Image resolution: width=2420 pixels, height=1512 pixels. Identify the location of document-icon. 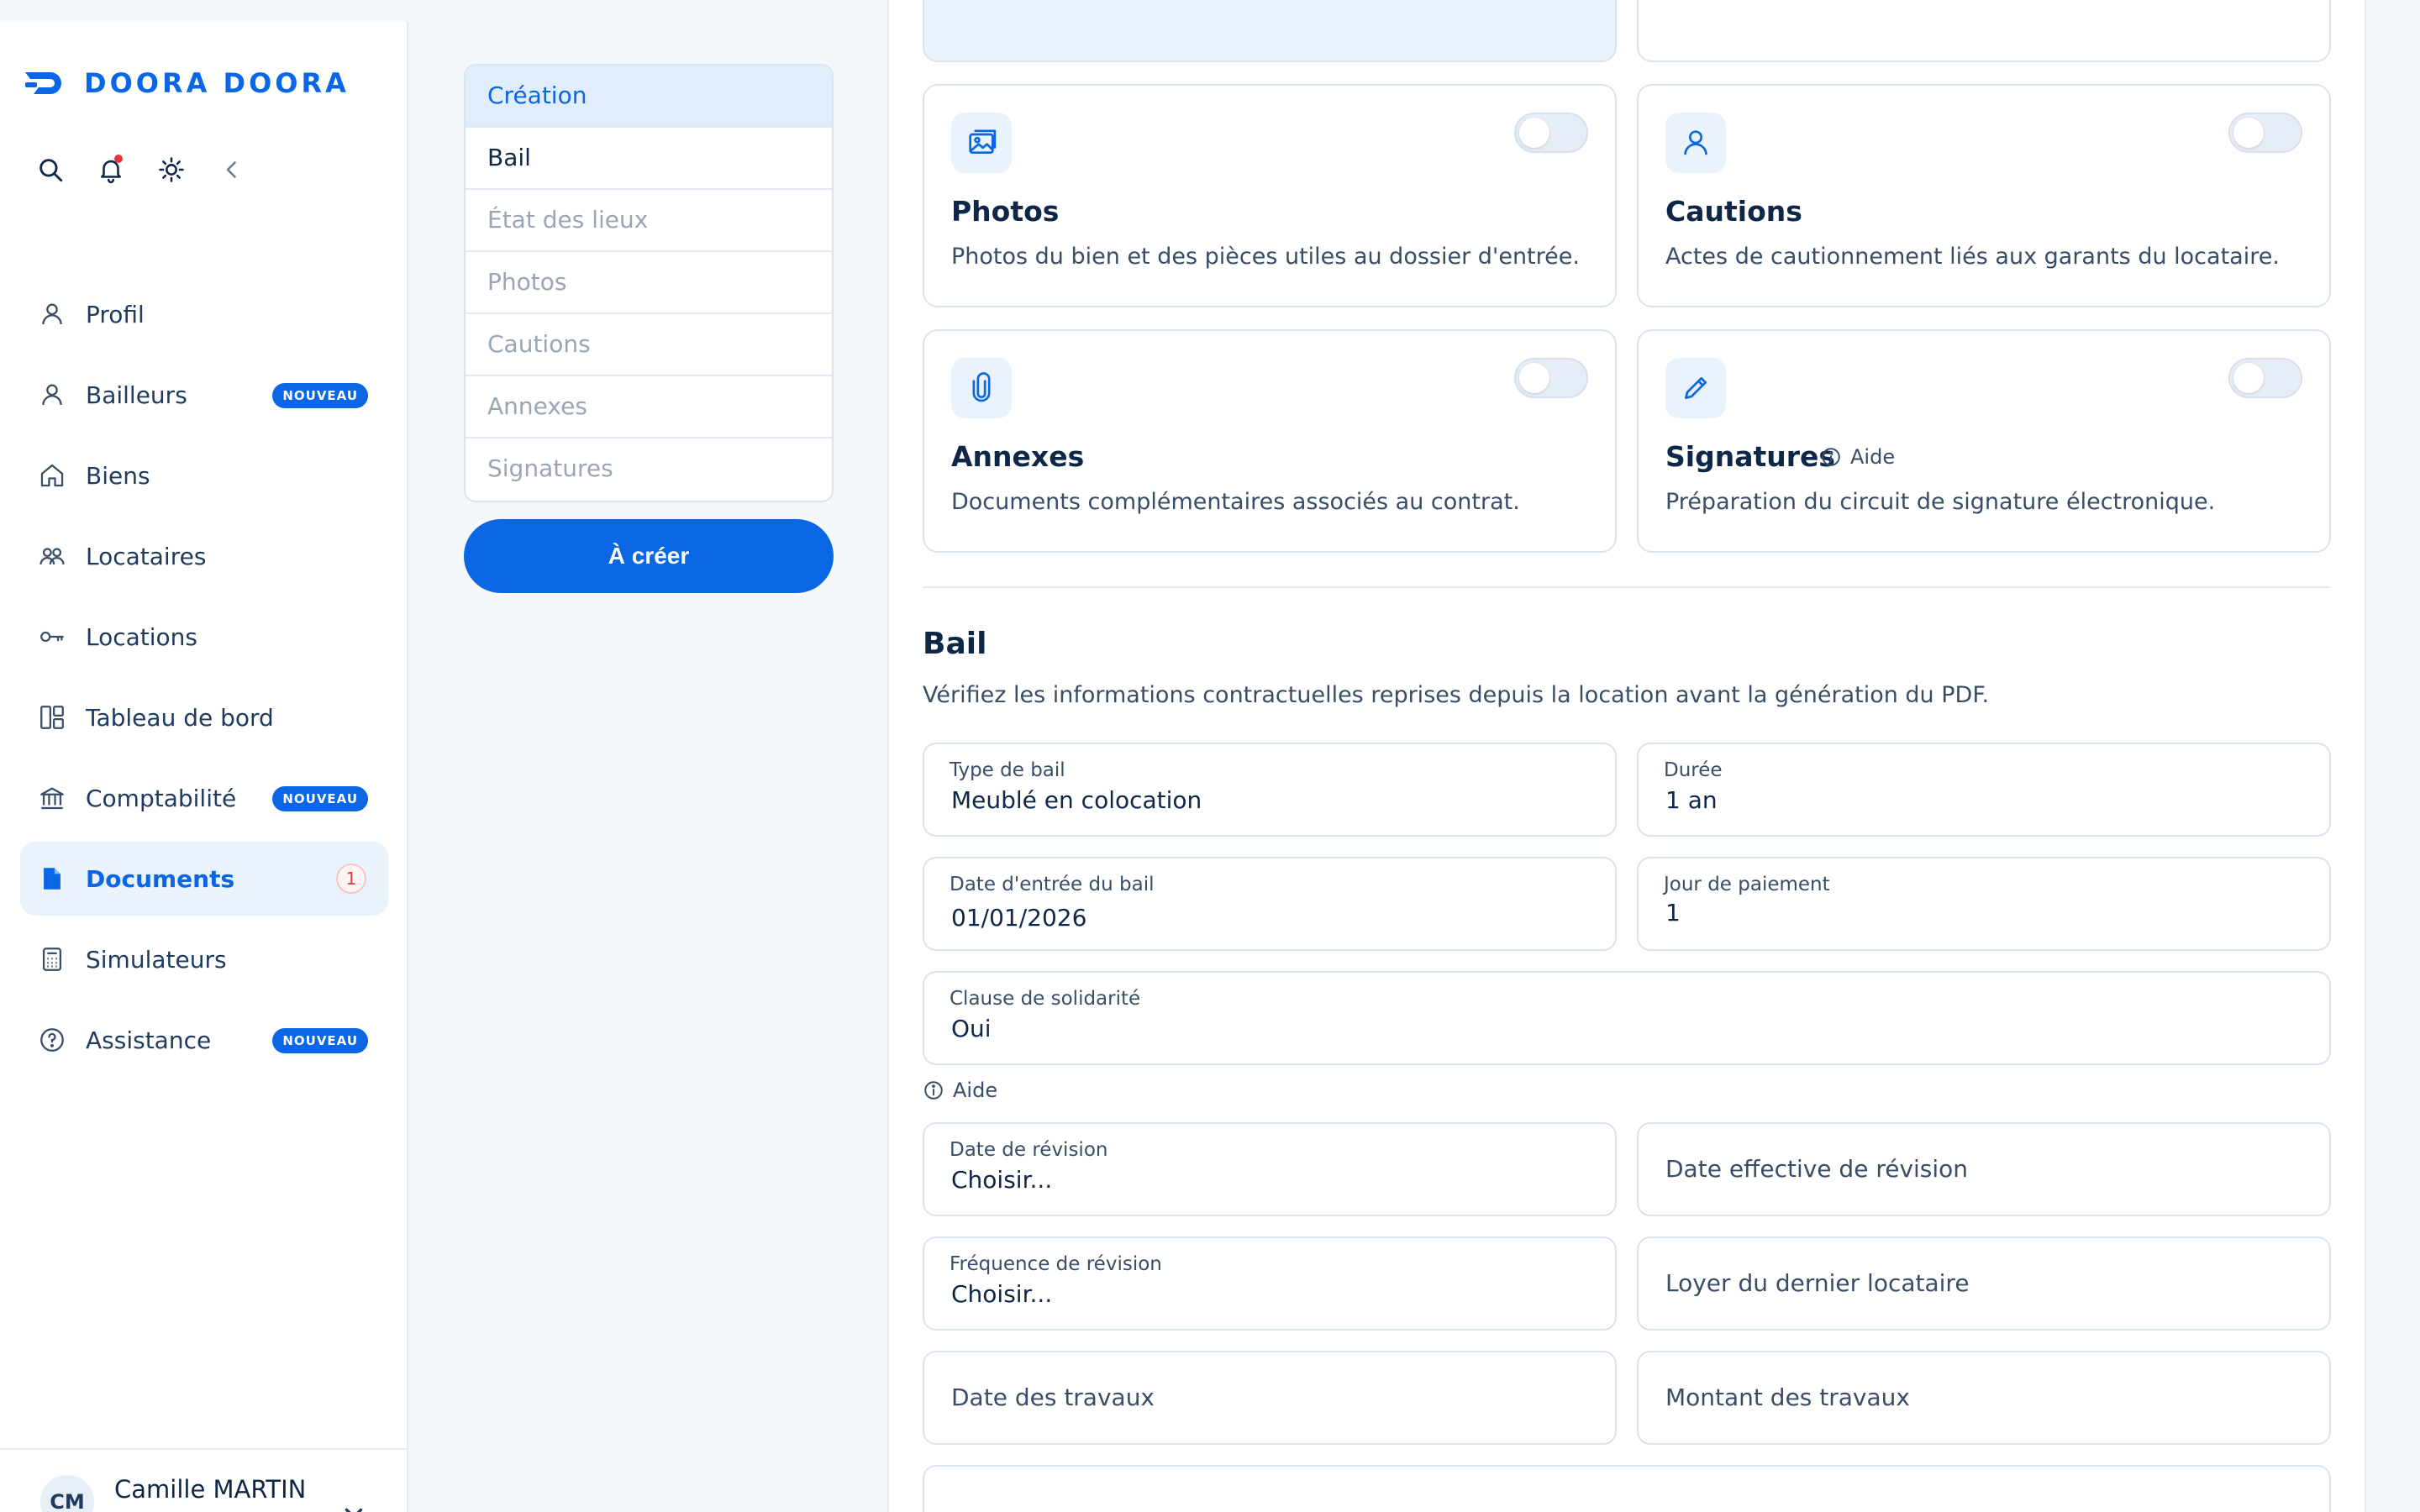
(52, 879).